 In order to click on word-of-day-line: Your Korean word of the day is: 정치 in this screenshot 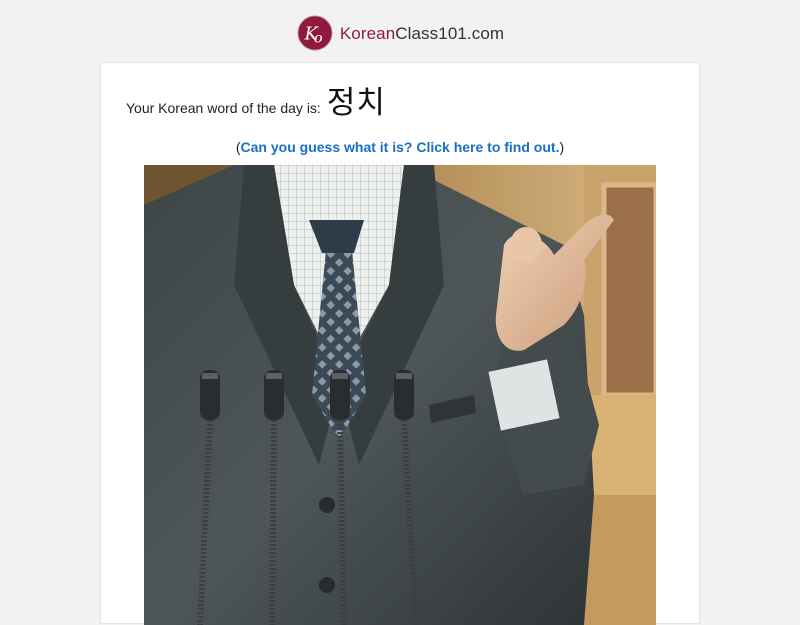, I will do `click(256, 99)`.